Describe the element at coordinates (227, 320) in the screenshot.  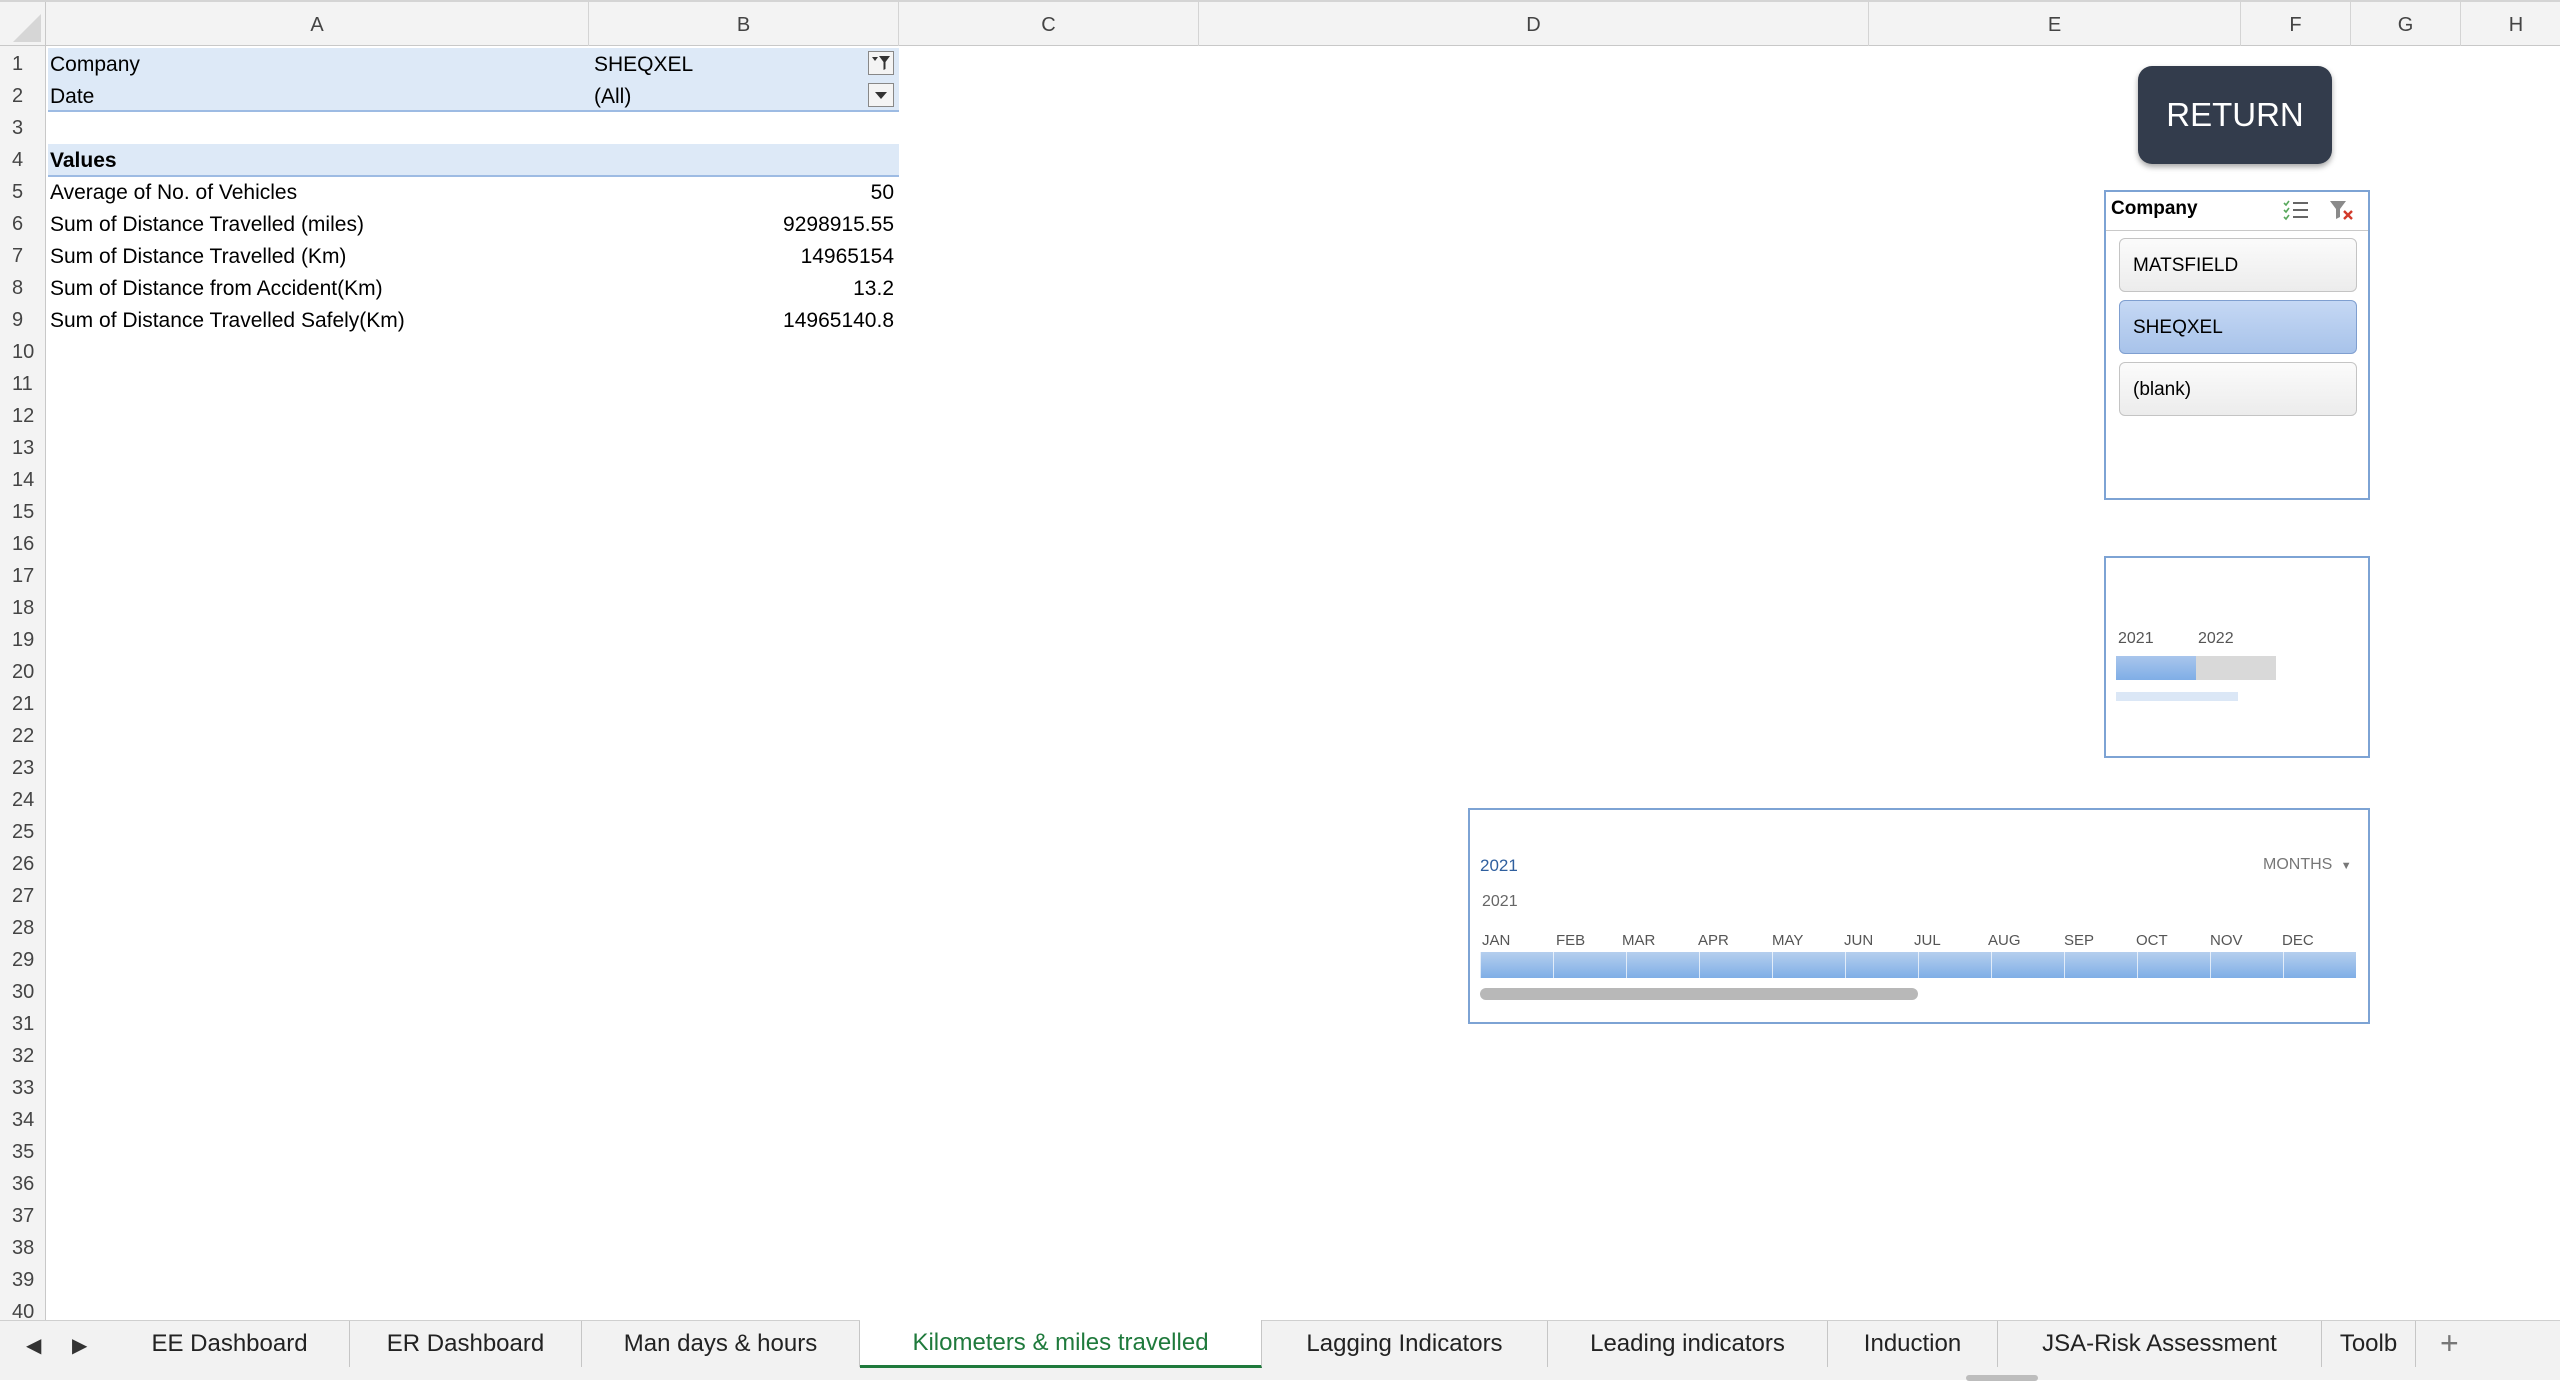
I see `value-row-label: Sum of Distance Travelled Safely(Km)` at that location.